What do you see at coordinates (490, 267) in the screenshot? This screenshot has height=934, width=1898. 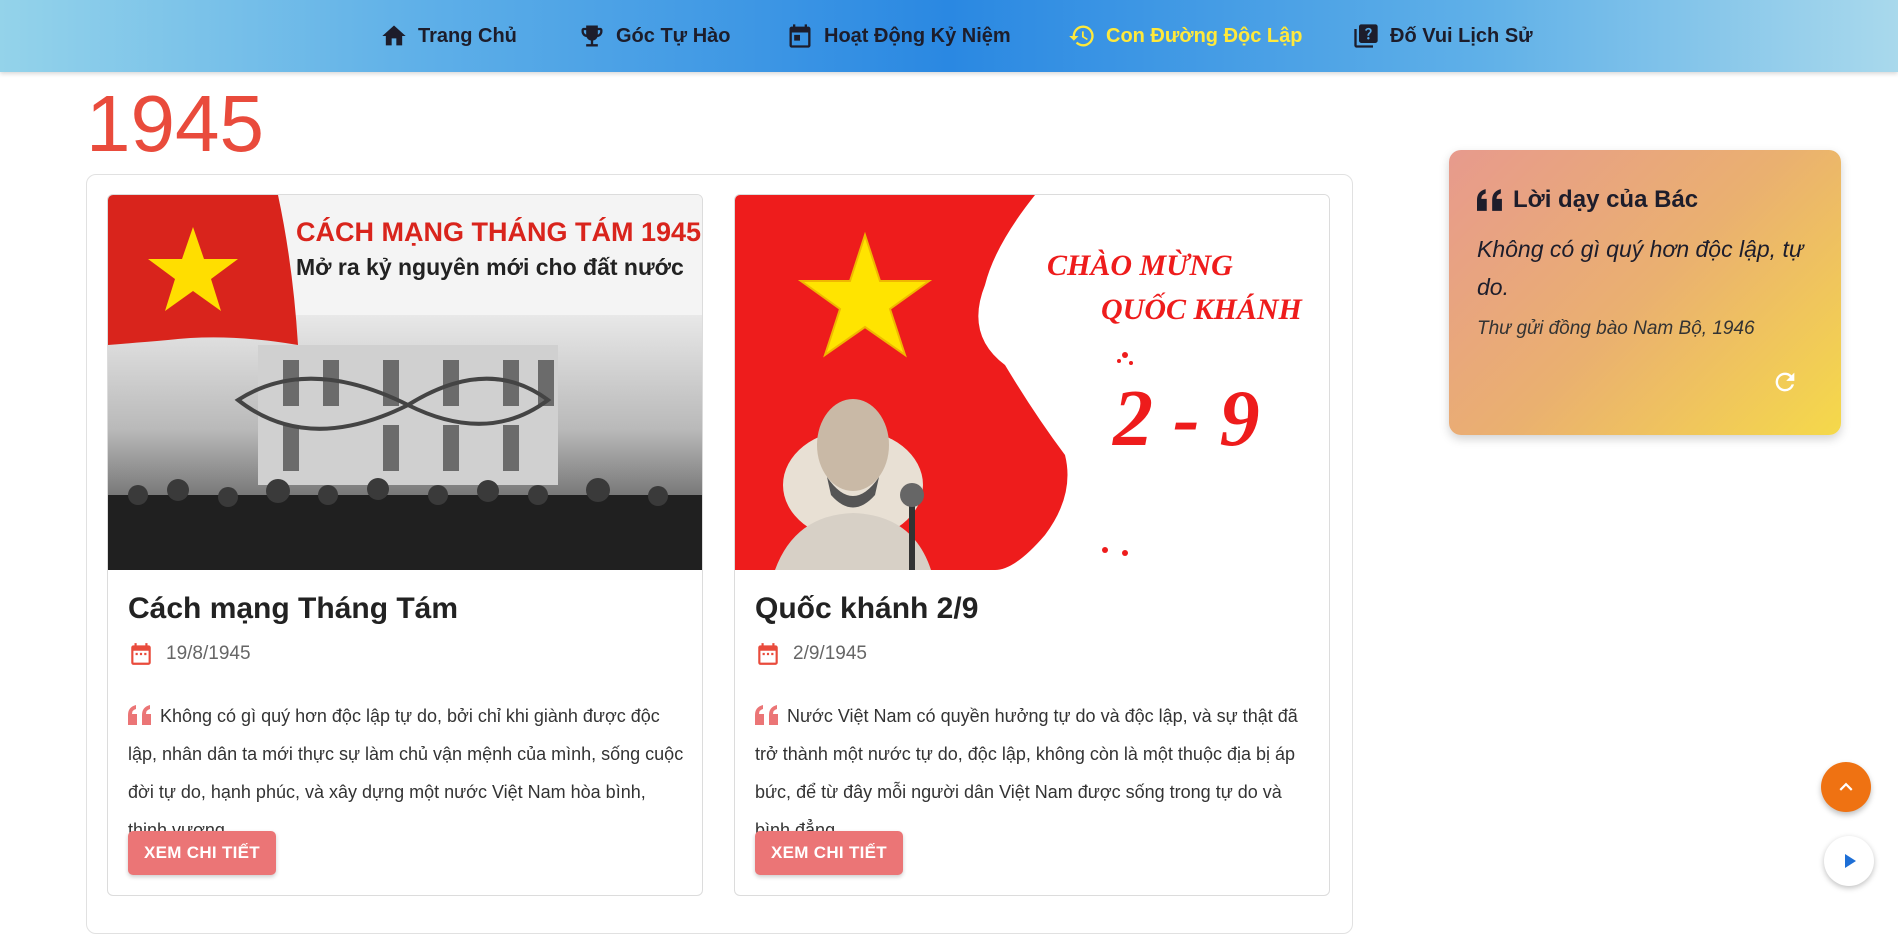 I see `banner-line-2: Mở ra kỷ nguyên mới cho đất nước` at bounding box center [490, 267].